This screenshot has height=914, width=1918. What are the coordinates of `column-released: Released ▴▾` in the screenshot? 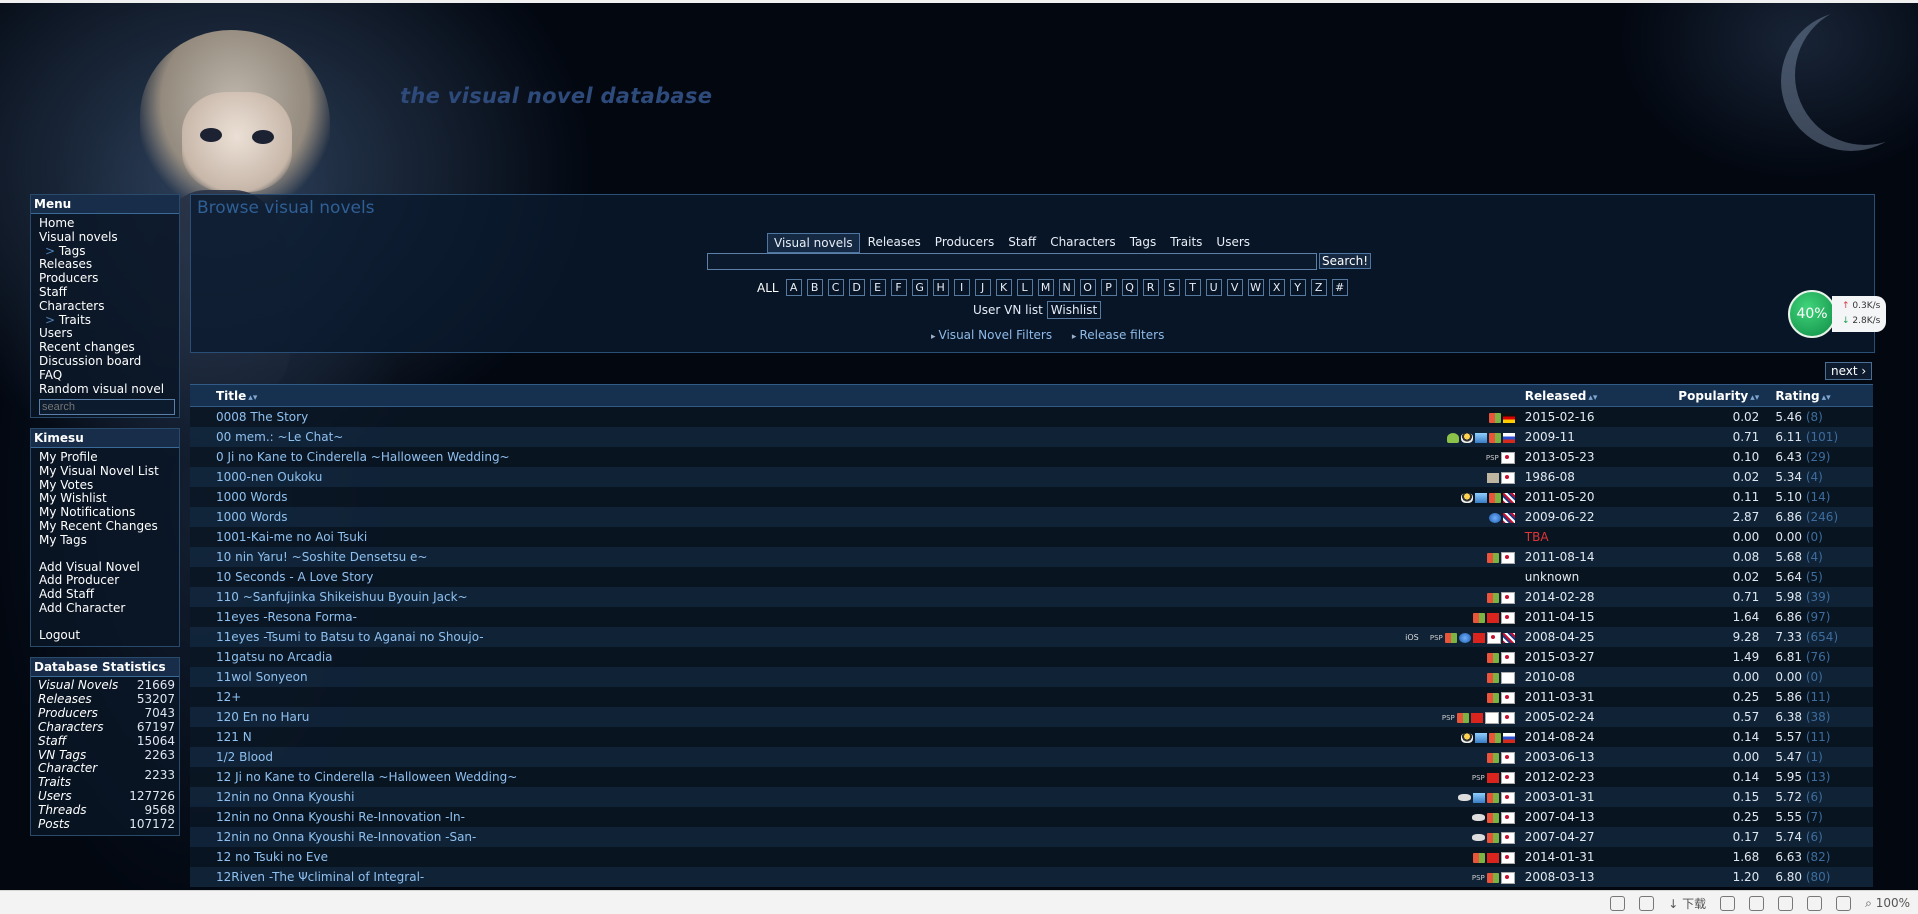 It's located at (1587, 395).